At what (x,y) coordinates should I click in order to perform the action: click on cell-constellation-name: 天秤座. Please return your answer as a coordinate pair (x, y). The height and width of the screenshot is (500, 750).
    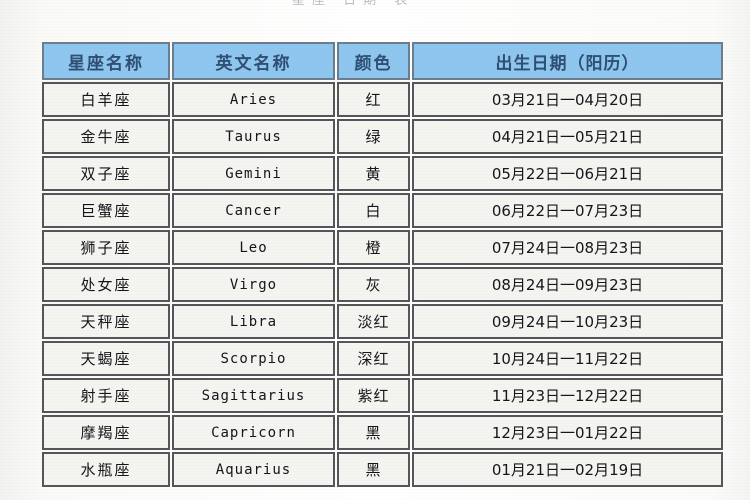
    Looking at the image, I should click on (106, 321).